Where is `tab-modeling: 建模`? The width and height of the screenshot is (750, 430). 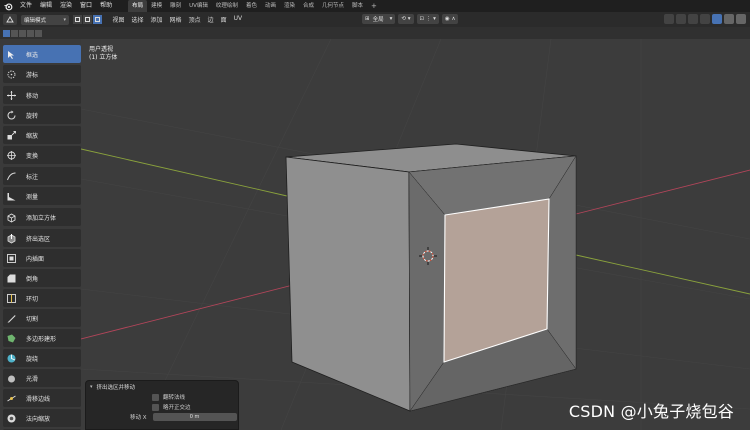 tab-modeling: 建模 is located at coordinates (156, 6).